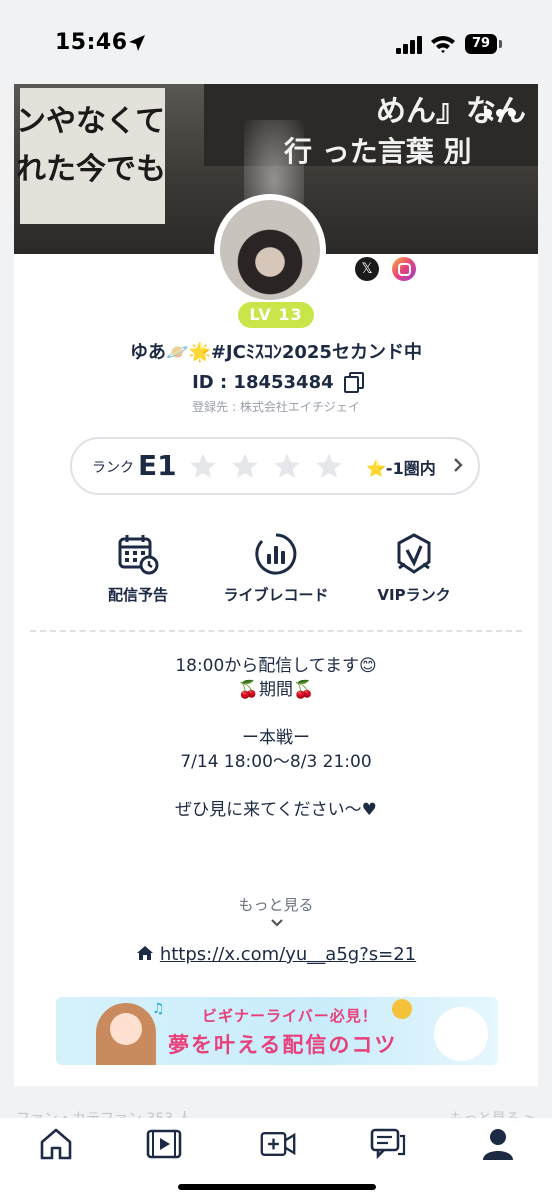 The image size is (552, 1200). I want to click on schedule-label: 配信予告, so click(137, 595).